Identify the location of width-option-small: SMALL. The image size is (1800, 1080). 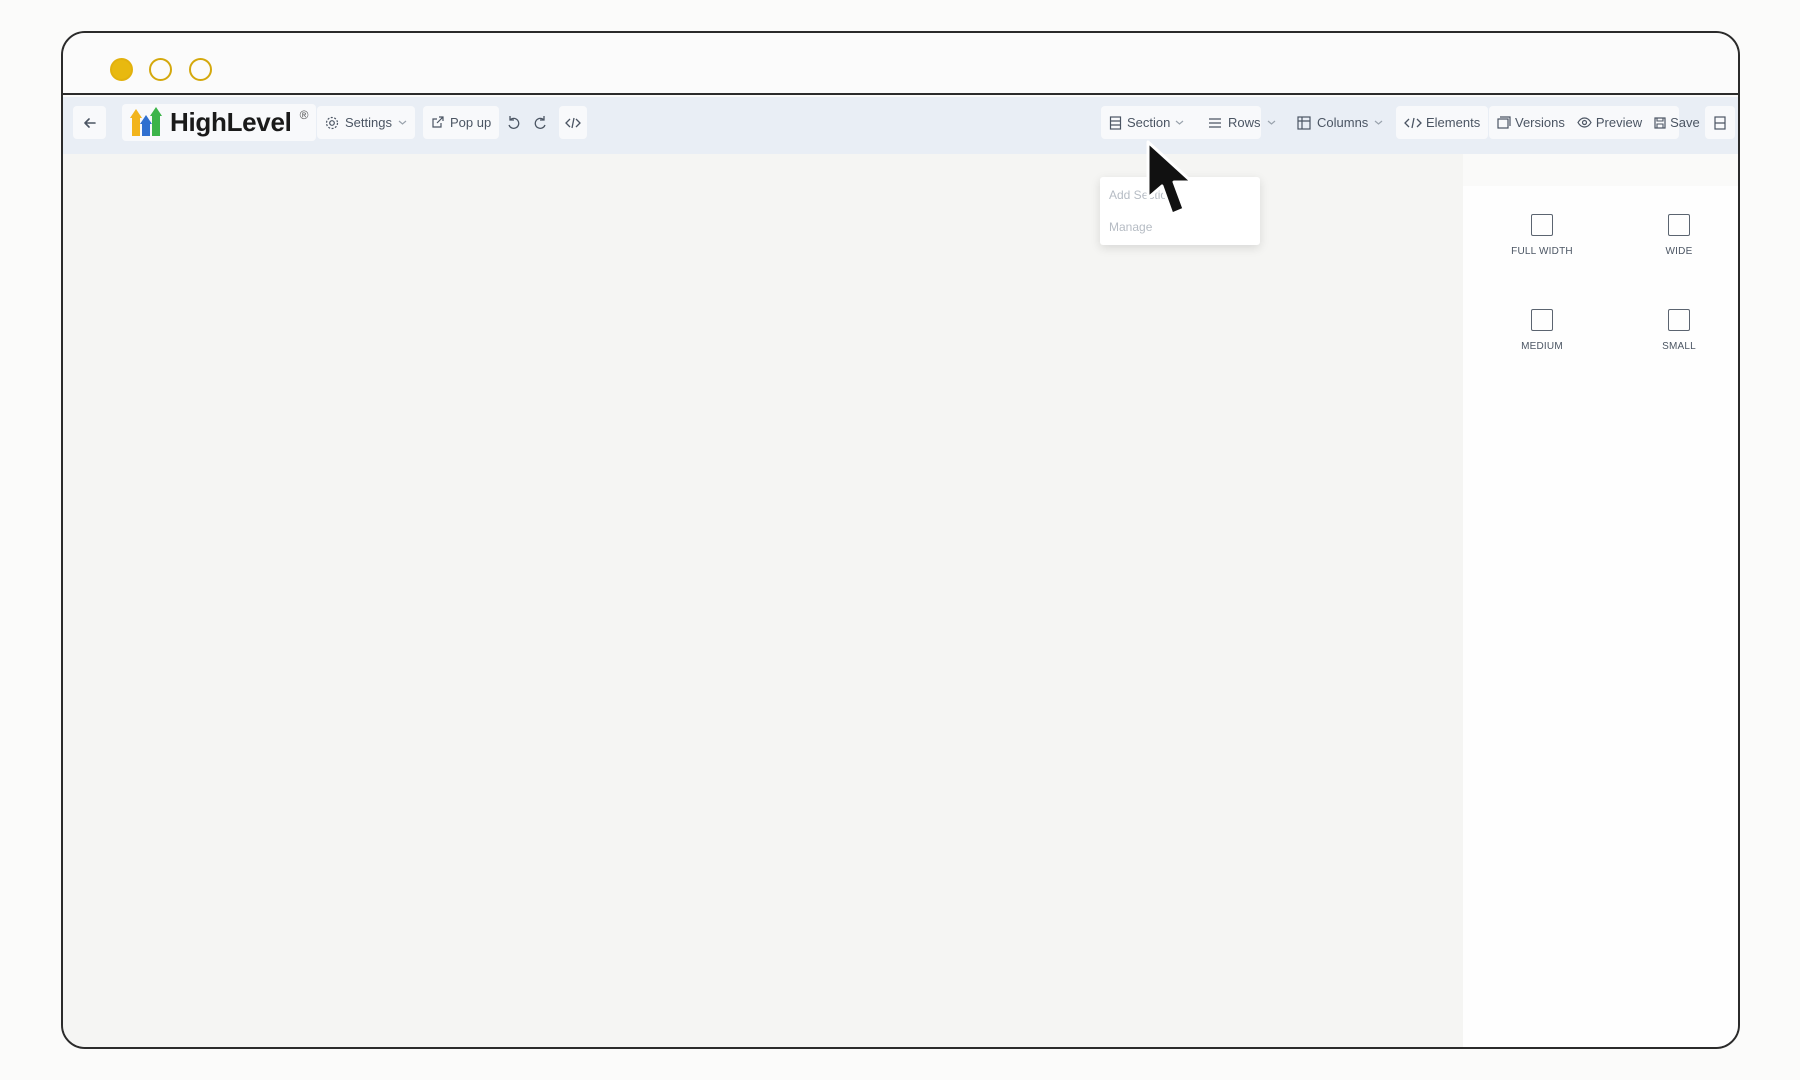
(1676, 321).